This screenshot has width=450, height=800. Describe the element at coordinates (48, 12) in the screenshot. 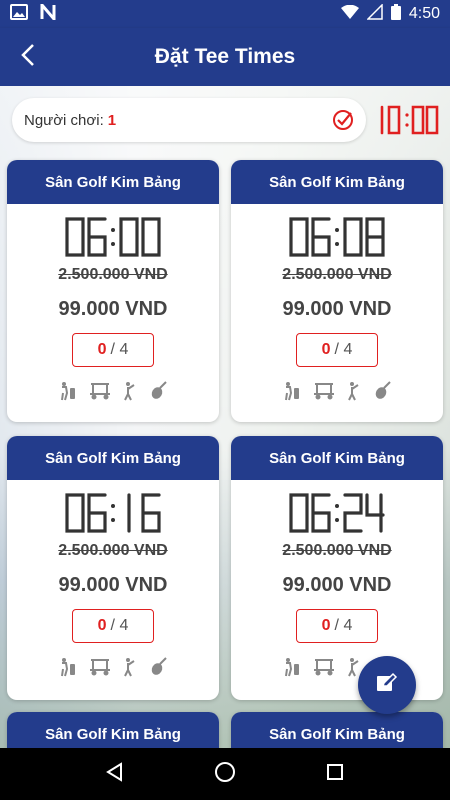

I see `notification-n-icon` at that location.